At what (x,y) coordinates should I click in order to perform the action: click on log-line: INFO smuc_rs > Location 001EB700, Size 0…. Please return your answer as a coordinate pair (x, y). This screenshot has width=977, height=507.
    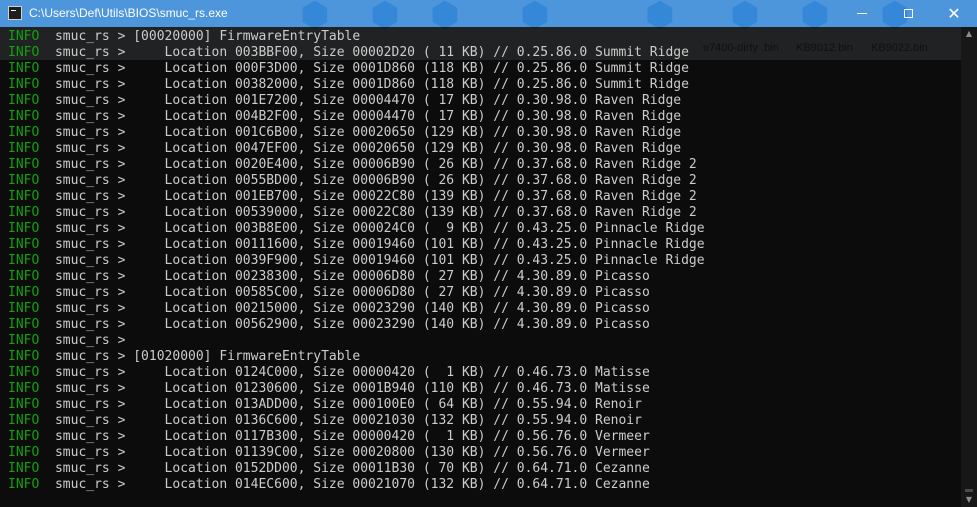
    Looking at the image, I should click on (356, 197).